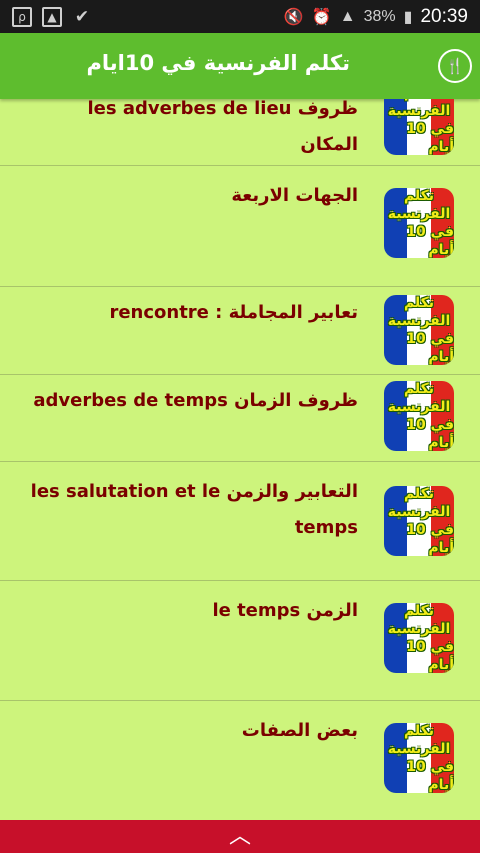 The image size is (480, 853). I want to click on battery-icon: ▮, so click(408, 17).